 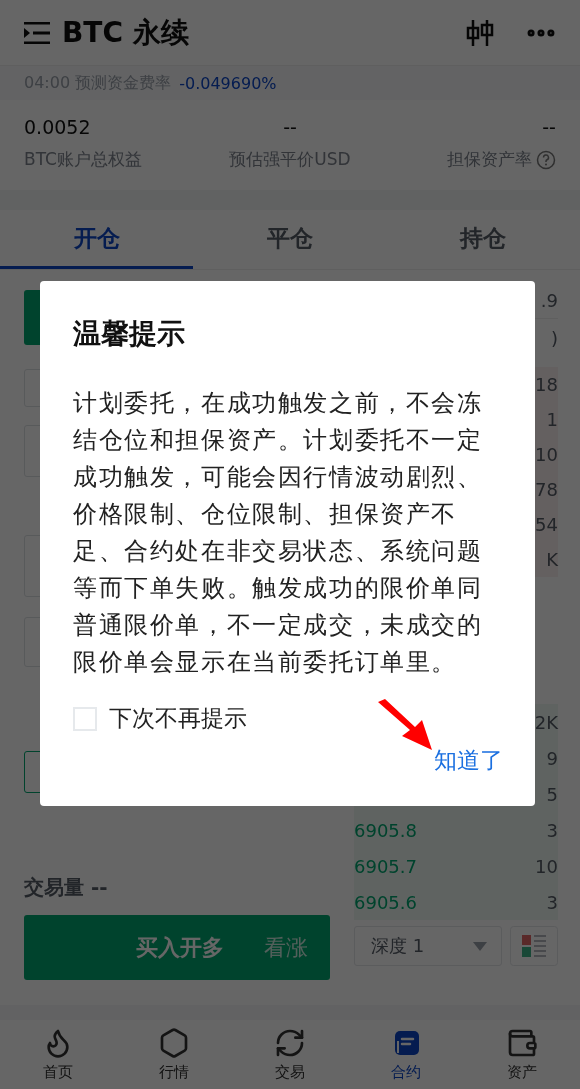 What do you see at coordinates (428, 946) in the screenshot?
I see `depth-select: 深度 1` at bounding box center [428, 946].